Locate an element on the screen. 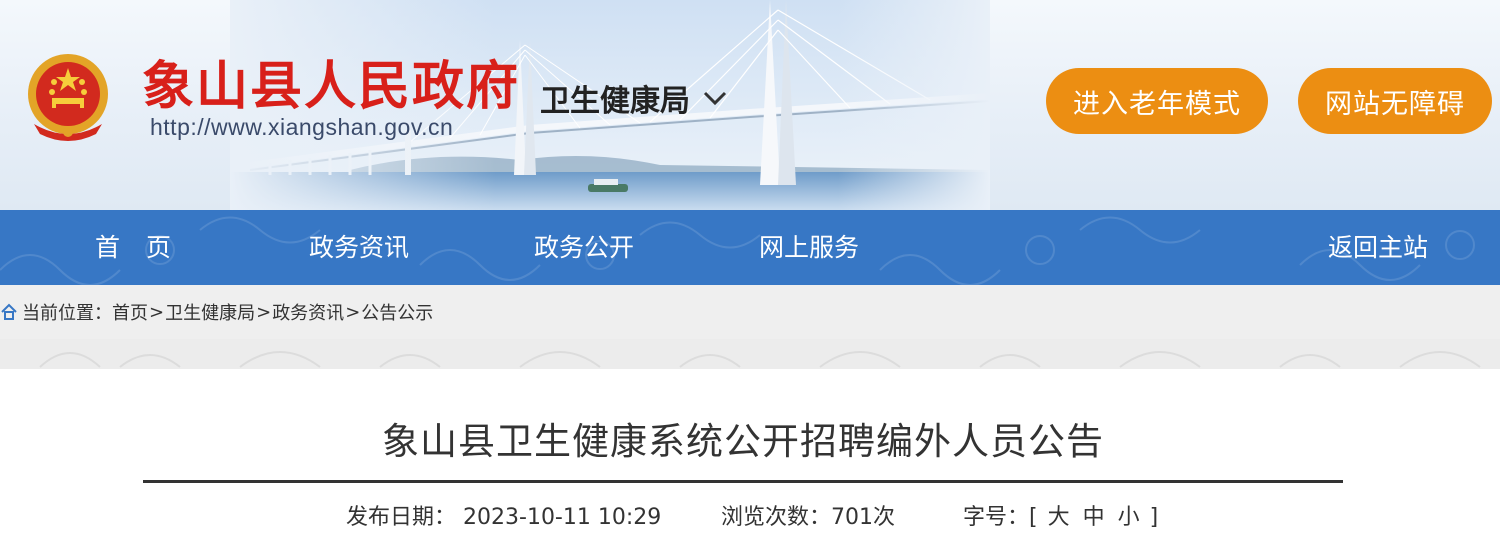 The image size is (1500, 549). breadcrumb-department: 卫生健康局 is located at coordinates (210, 312).